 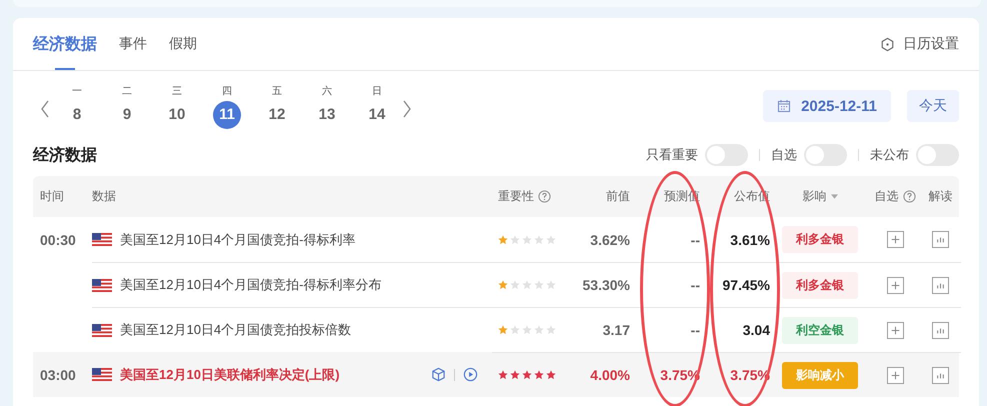 What do you see at coordinates (377, 114) in the screenshot?
I see `day-number: 14` at bounding box center [377, 114].